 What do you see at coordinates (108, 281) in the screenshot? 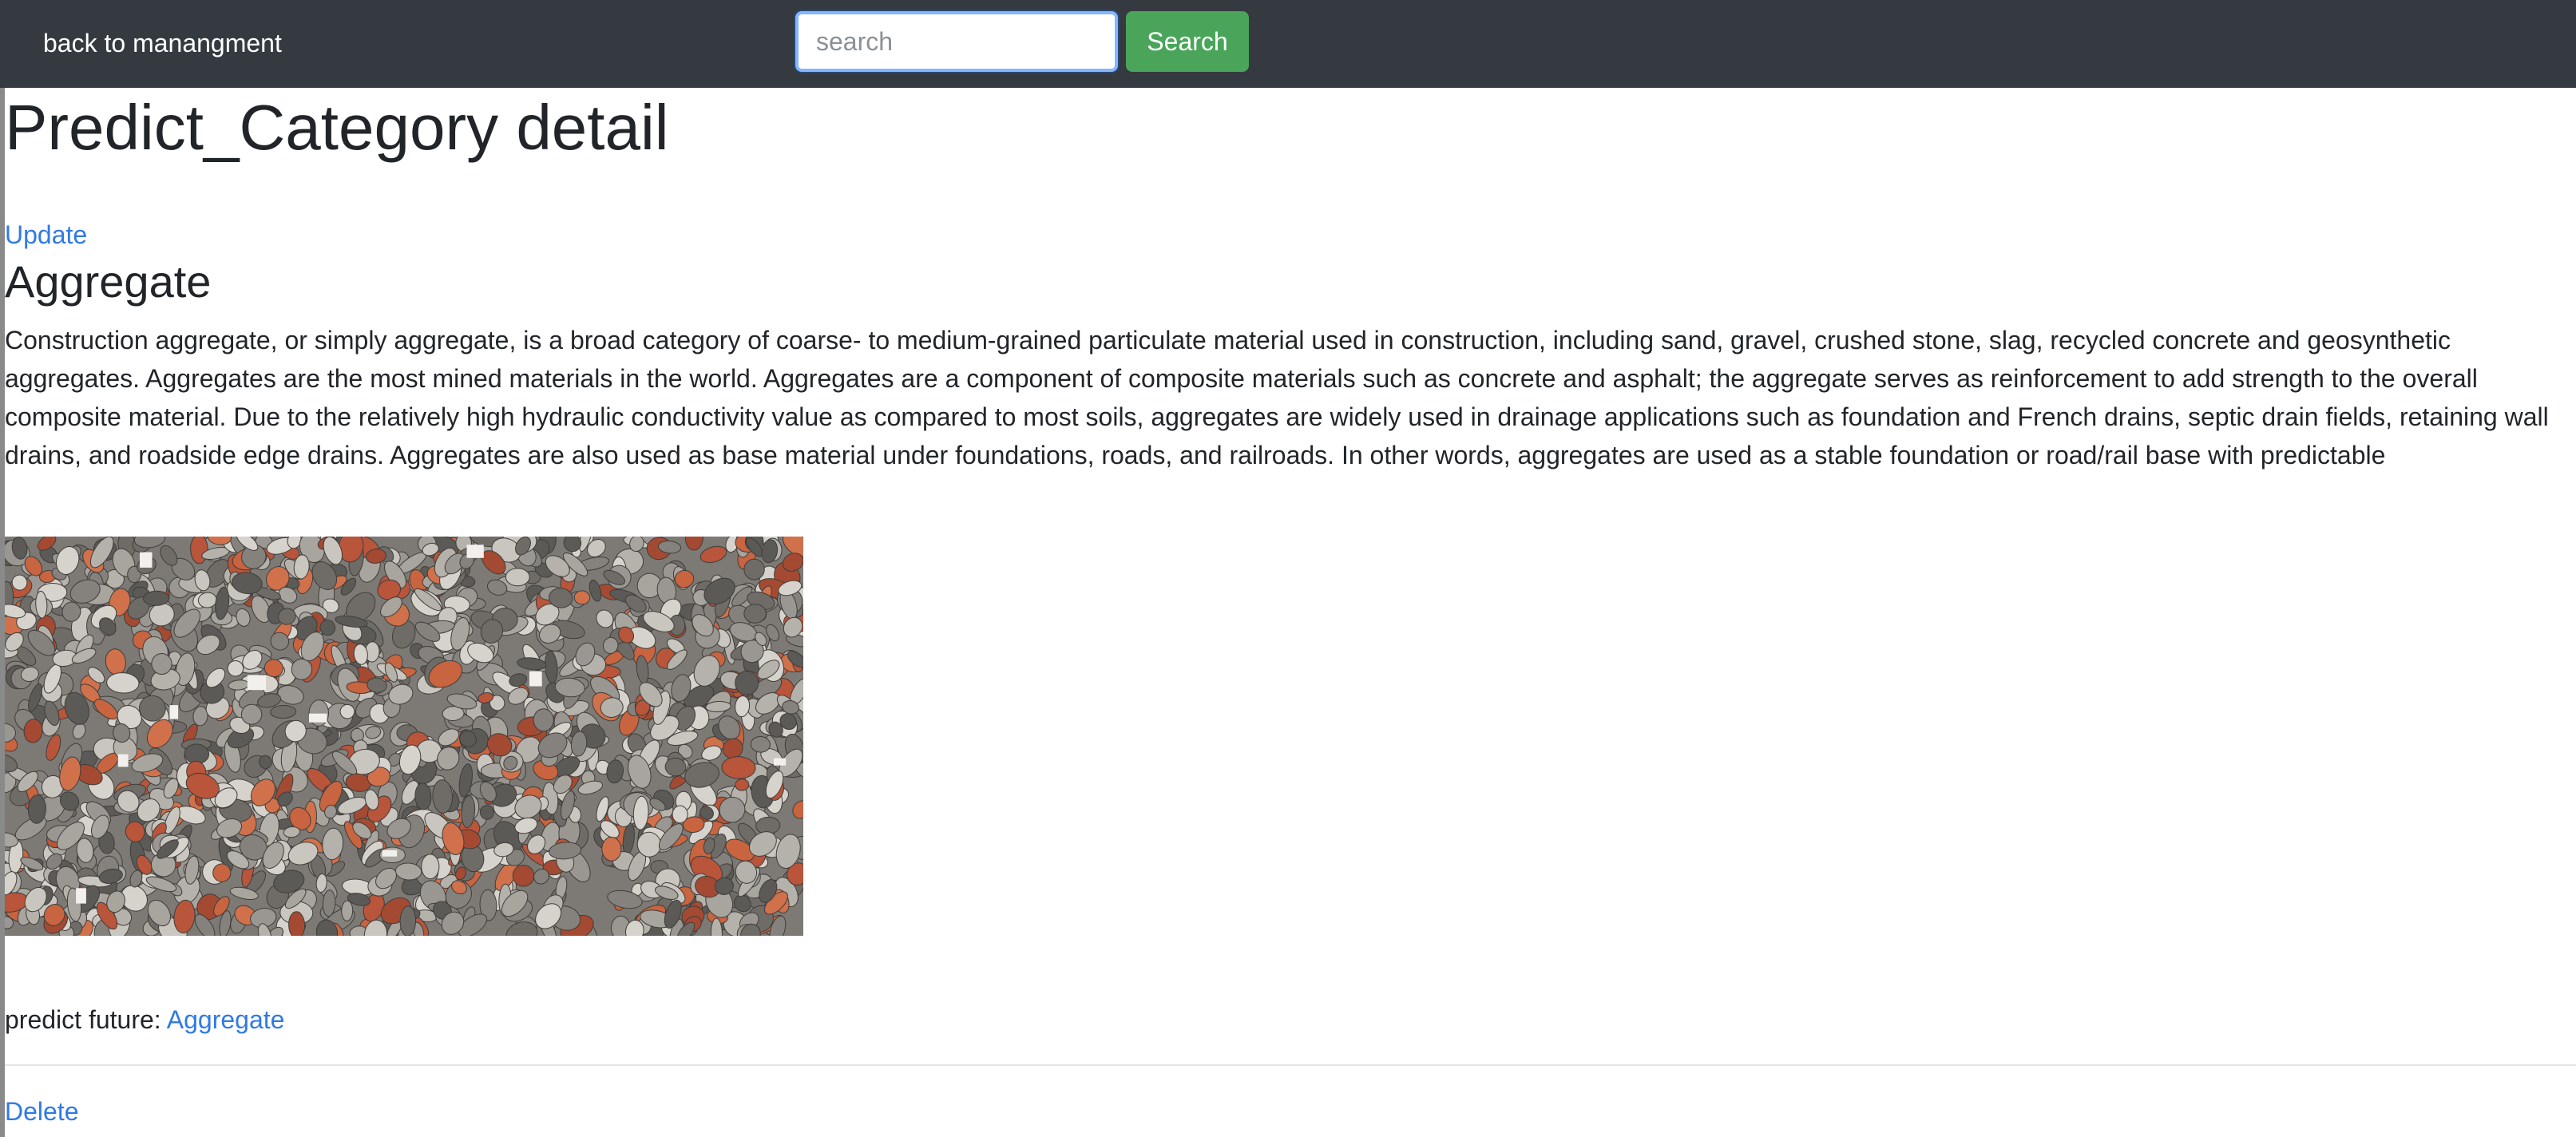
I see `category-name: Aggregate` at bounding box center [108, 281].